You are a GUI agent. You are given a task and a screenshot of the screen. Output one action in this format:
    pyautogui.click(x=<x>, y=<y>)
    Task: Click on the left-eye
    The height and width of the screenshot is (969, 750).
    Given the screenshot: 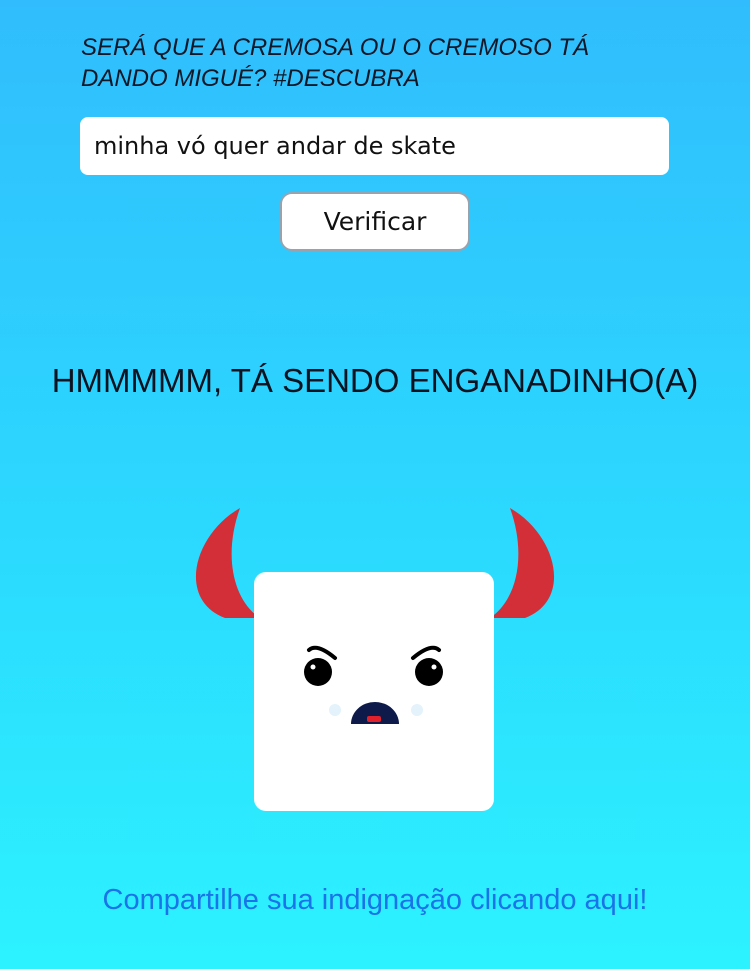 What is the action you would take?
    pyautogui.click(x=318, y=672)
    